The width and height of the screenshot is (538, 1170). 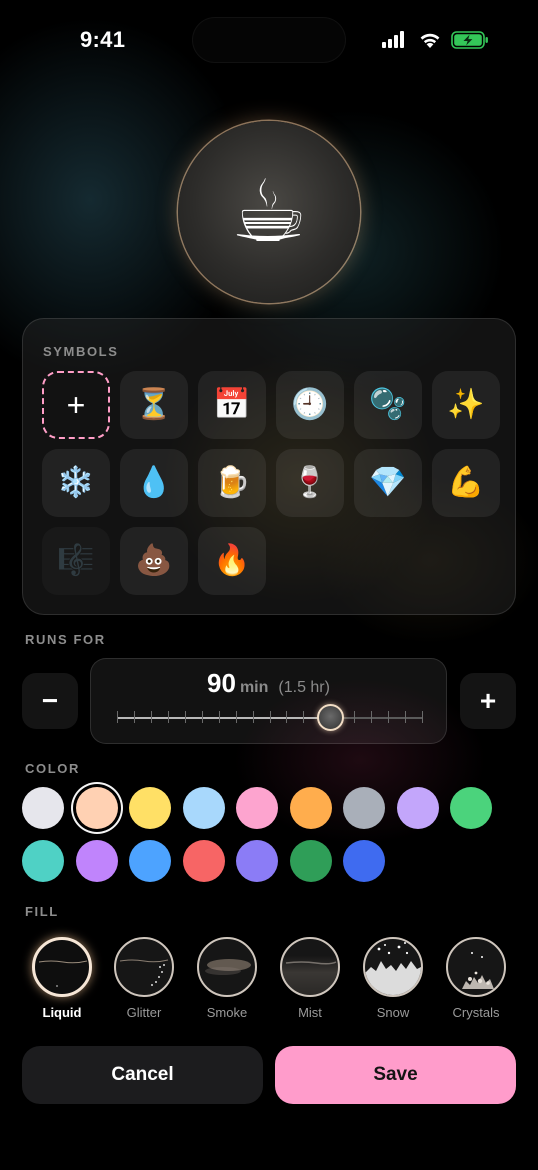 What do you see at coordinates (62, 967) in the screenshot?
I see `liquid-preview` at bounding box center [62, 967].